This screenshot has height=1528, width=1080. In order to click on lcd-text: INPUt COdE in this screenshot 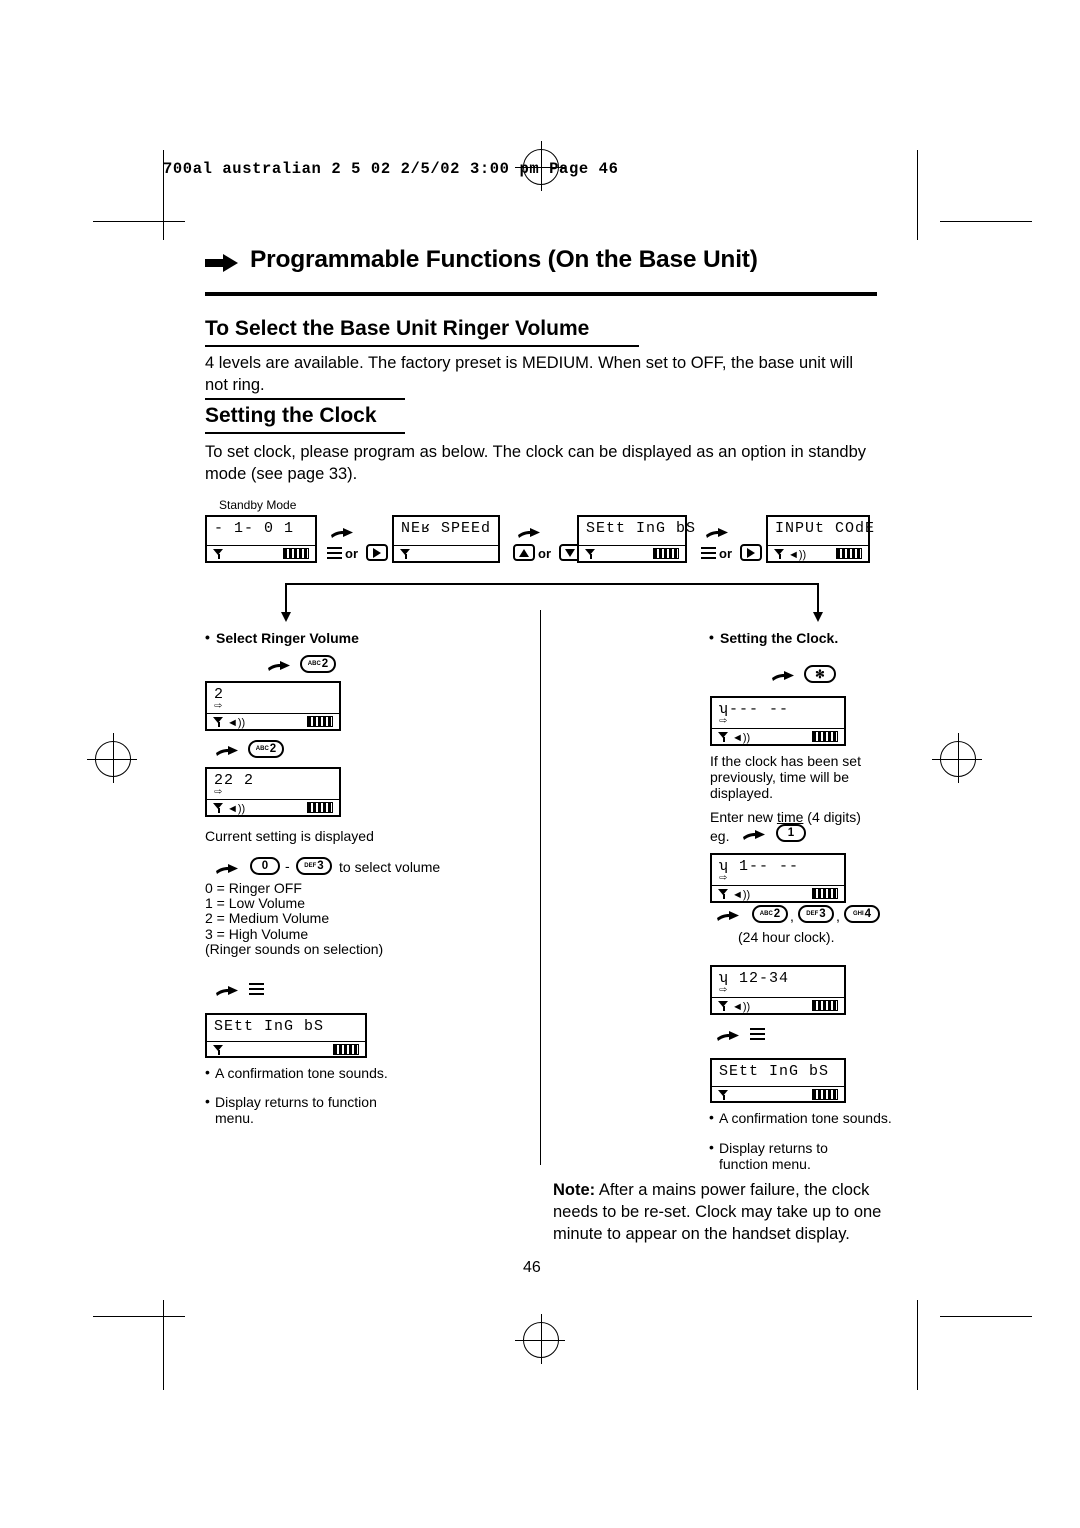, I will do `click(825, 528)`.